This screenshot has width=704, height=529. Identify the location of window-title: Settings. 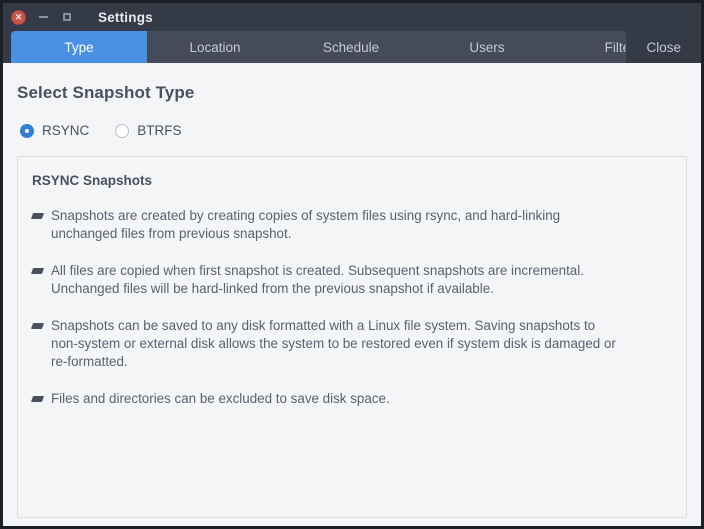
(125, 17).